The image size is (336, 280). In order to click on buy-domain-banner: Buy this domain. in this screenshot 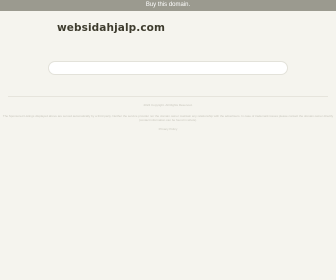, I will do `click(168, 5)`.